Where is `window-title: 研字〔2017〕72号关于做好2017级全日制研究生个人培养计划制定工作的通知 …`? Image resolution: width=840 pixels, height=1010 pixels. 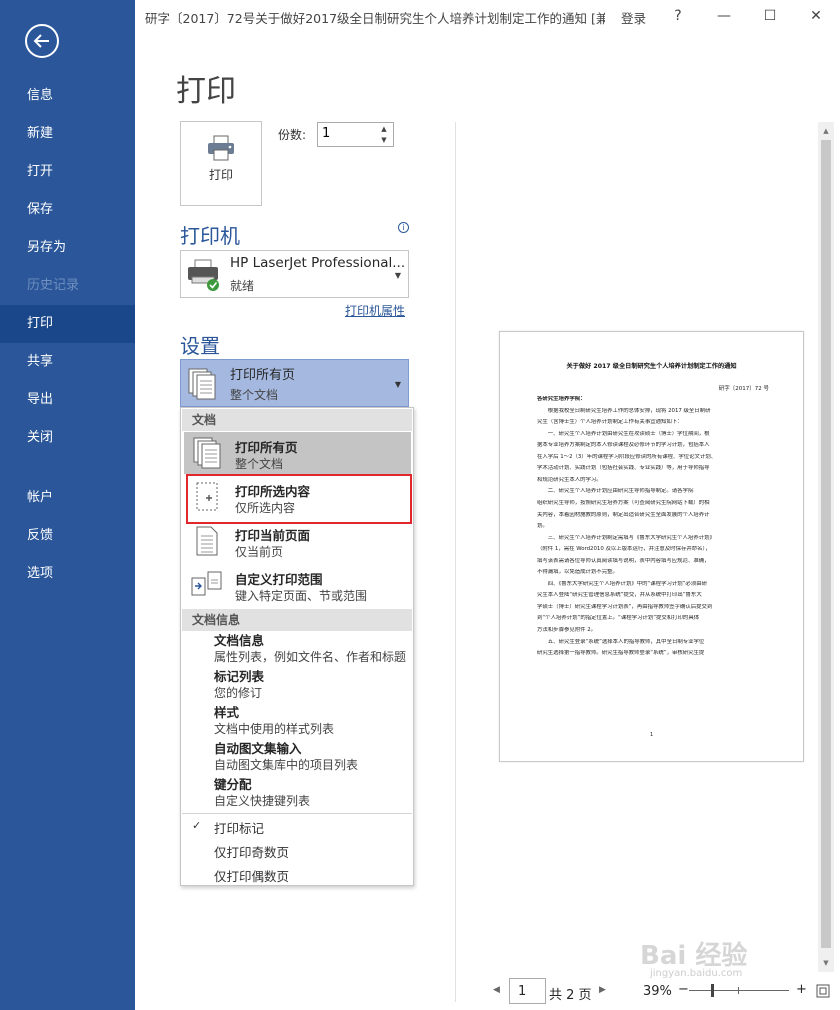 window-title: 研字〔2017〕72号关于做好2017级全日制研究生个人培养计划制定工作的通知 … is located at coordinates (375, 18).